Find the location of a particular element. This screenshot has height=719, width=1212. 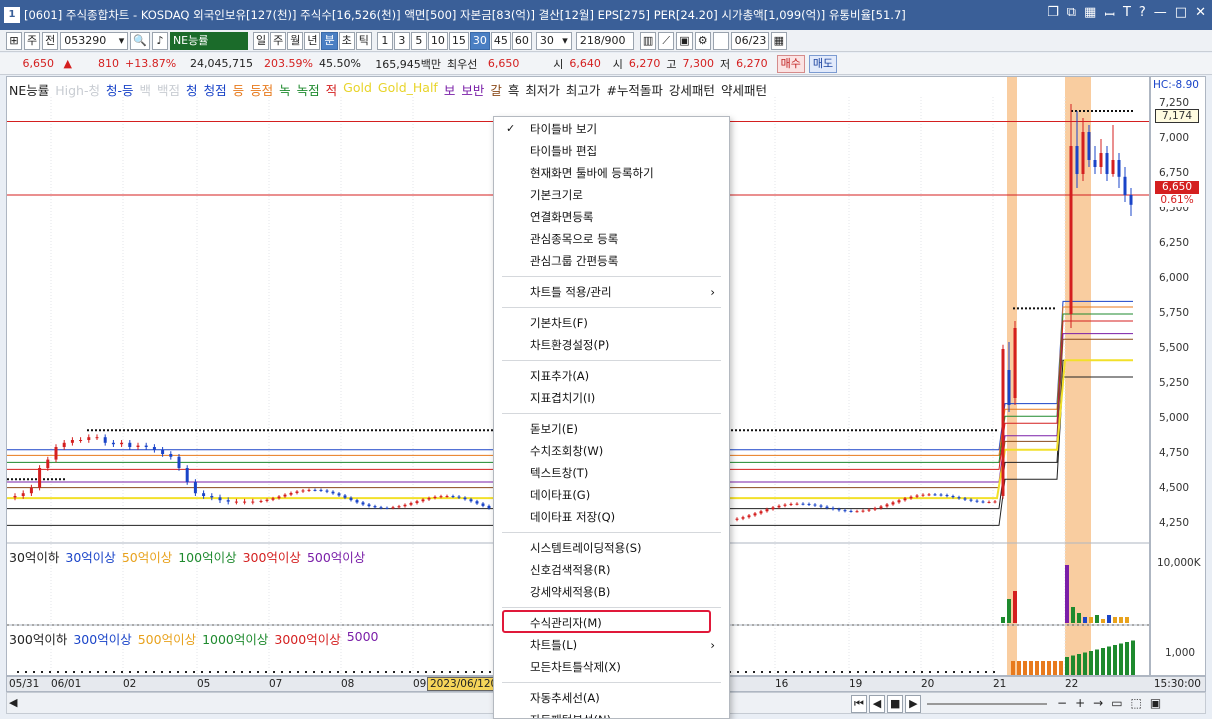

menu-item: 타이틀바 보기 ✓ is located at coordinates (611, 129).